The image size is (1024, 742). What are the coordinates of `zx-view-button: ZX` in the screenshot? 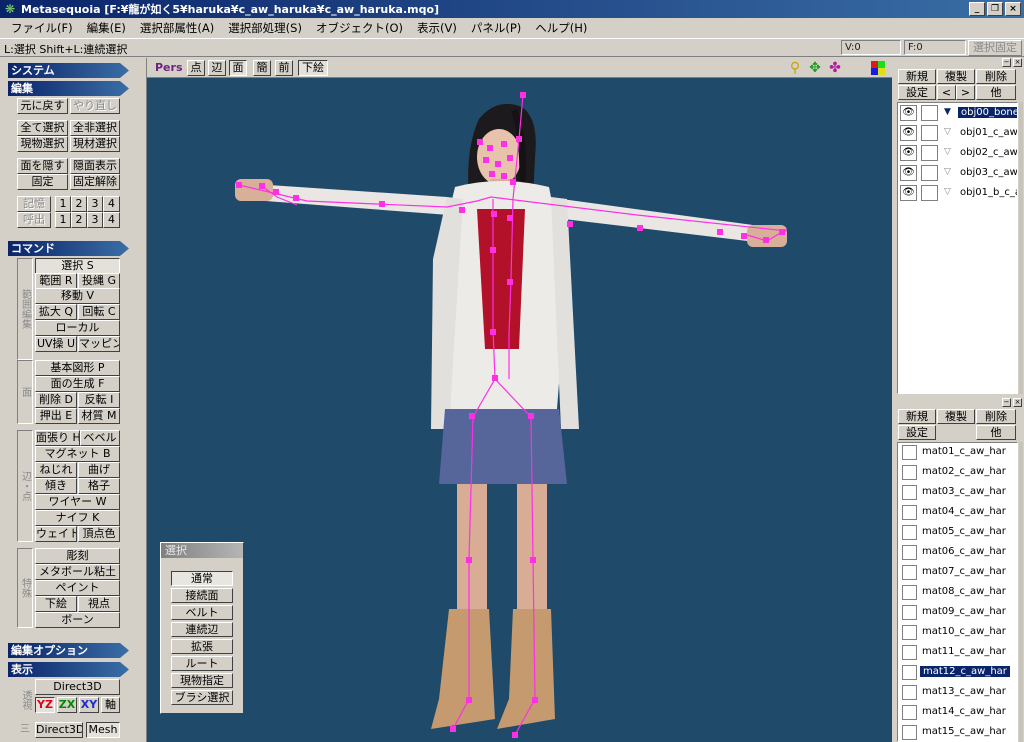 It's located at (67, 705).